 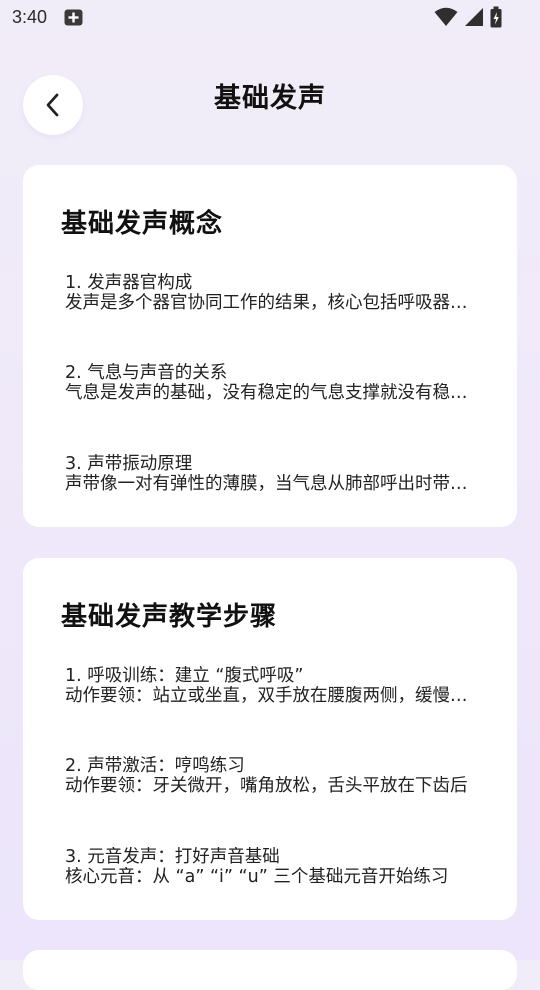 I want to click on header: 基础发声, so click(x=270, y=105).